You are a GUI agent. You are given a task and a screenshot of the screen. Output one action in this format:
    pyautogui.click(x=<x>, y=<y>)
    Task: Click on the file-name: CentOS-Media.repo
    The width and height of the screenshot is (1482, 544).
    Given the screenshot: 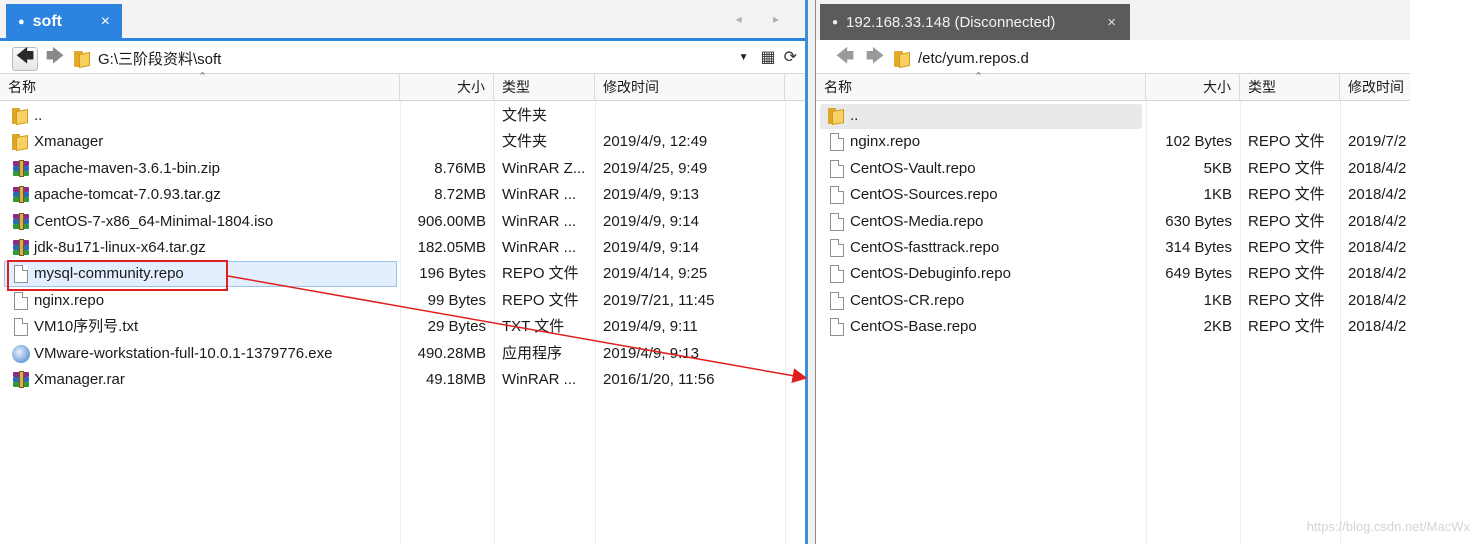 What is the action you would take?
    pyautogui.click(x=917, y=221)
    